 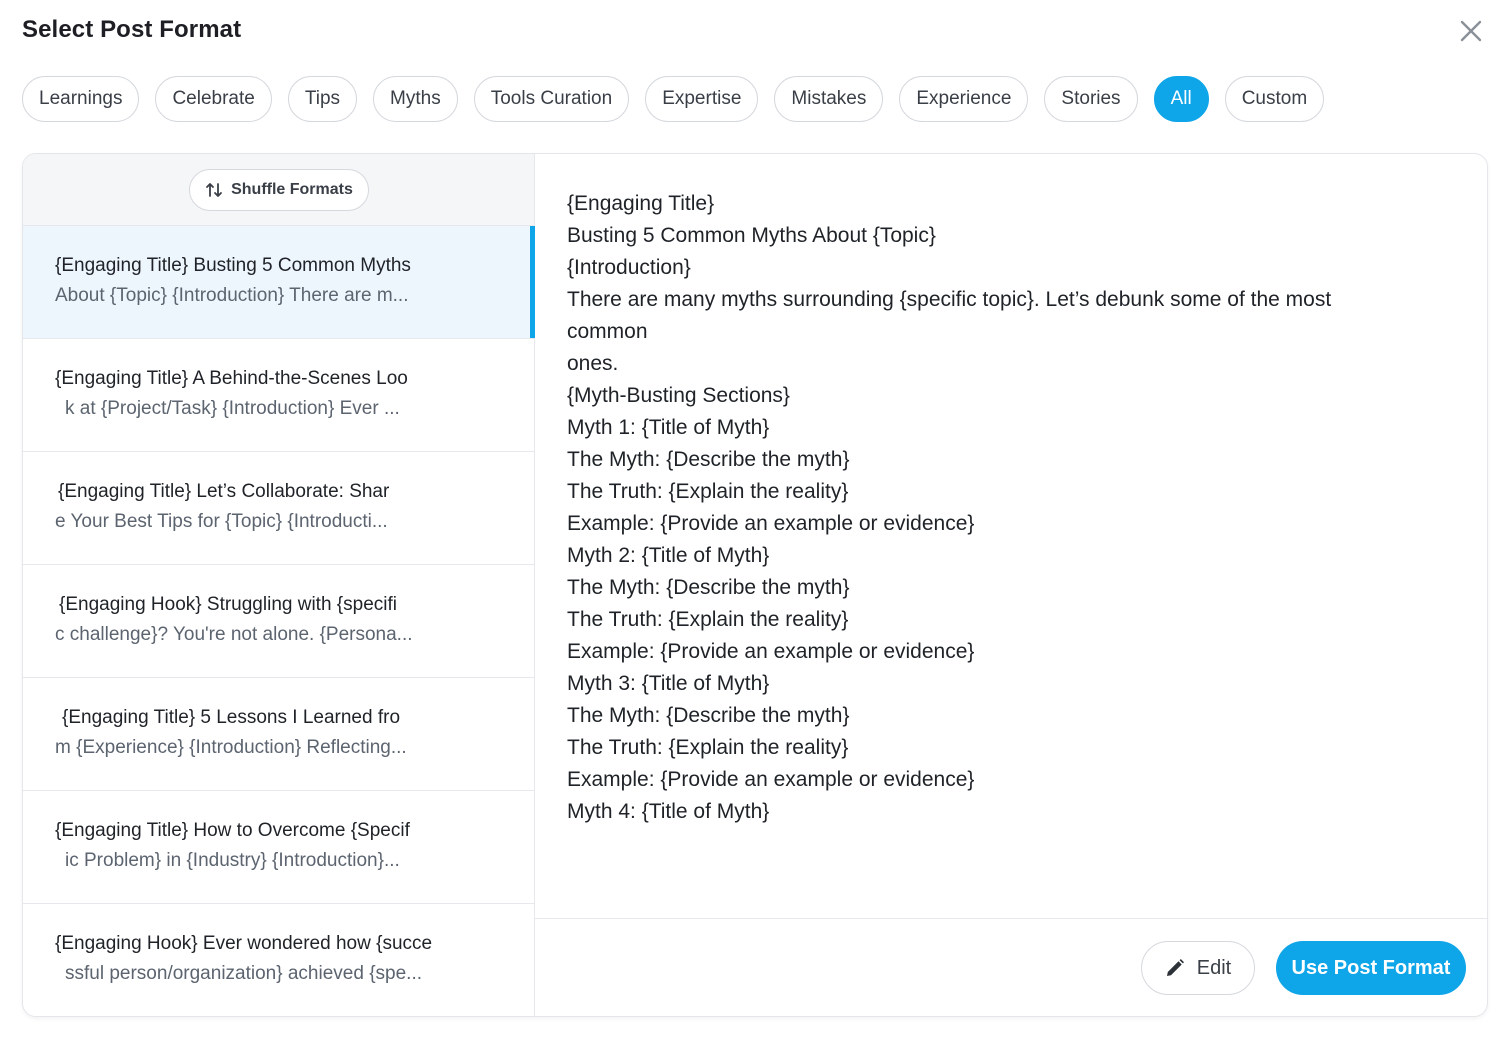 I want to click on preview-line: Myth 1: {Title of Myth}, so click(x=668, y=427).